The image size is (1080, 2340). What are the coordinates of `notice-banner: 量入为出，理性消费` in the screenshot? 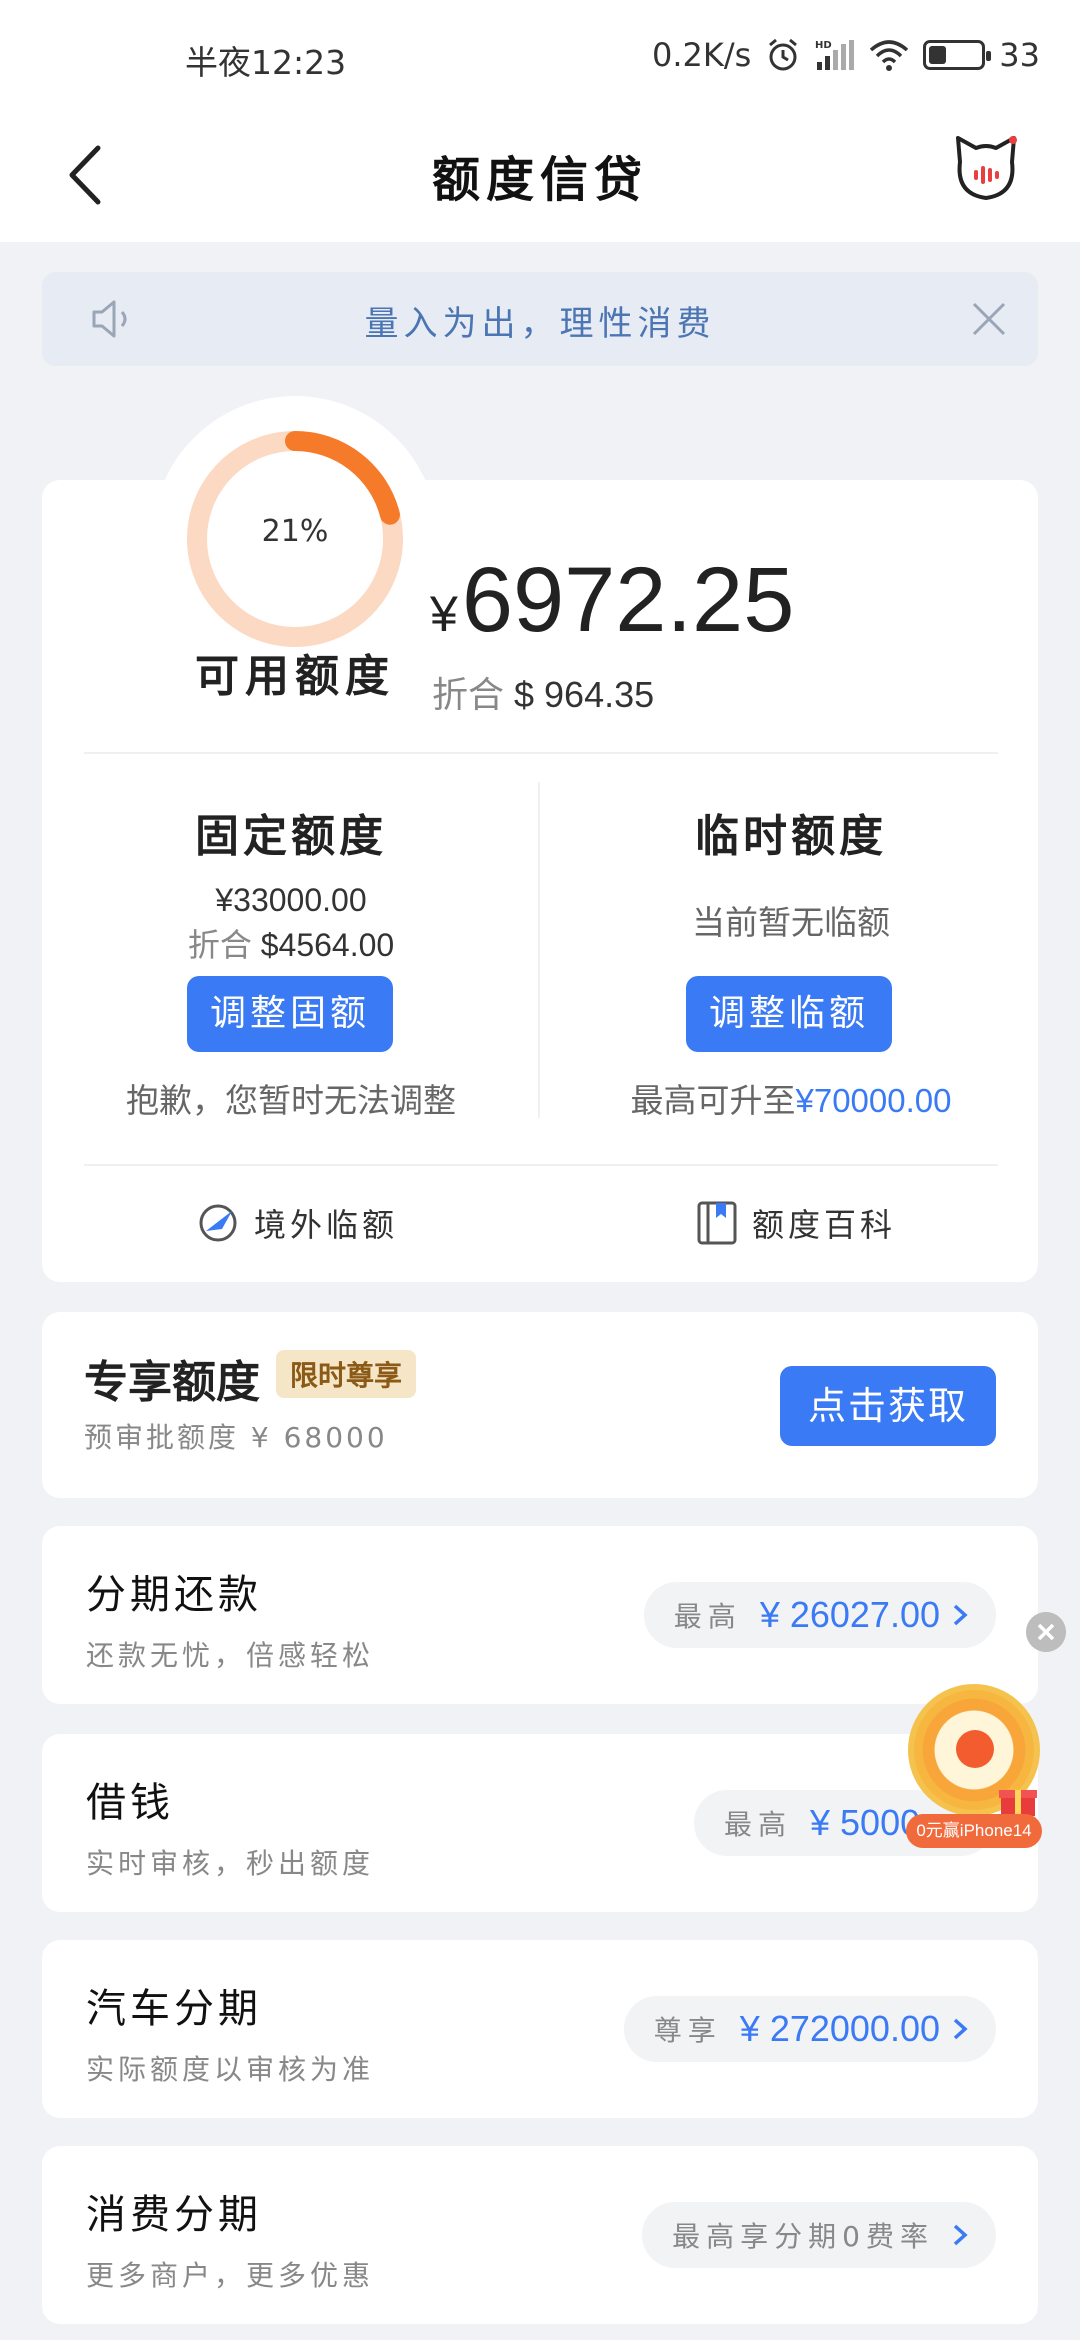 It's located at (540, 319).